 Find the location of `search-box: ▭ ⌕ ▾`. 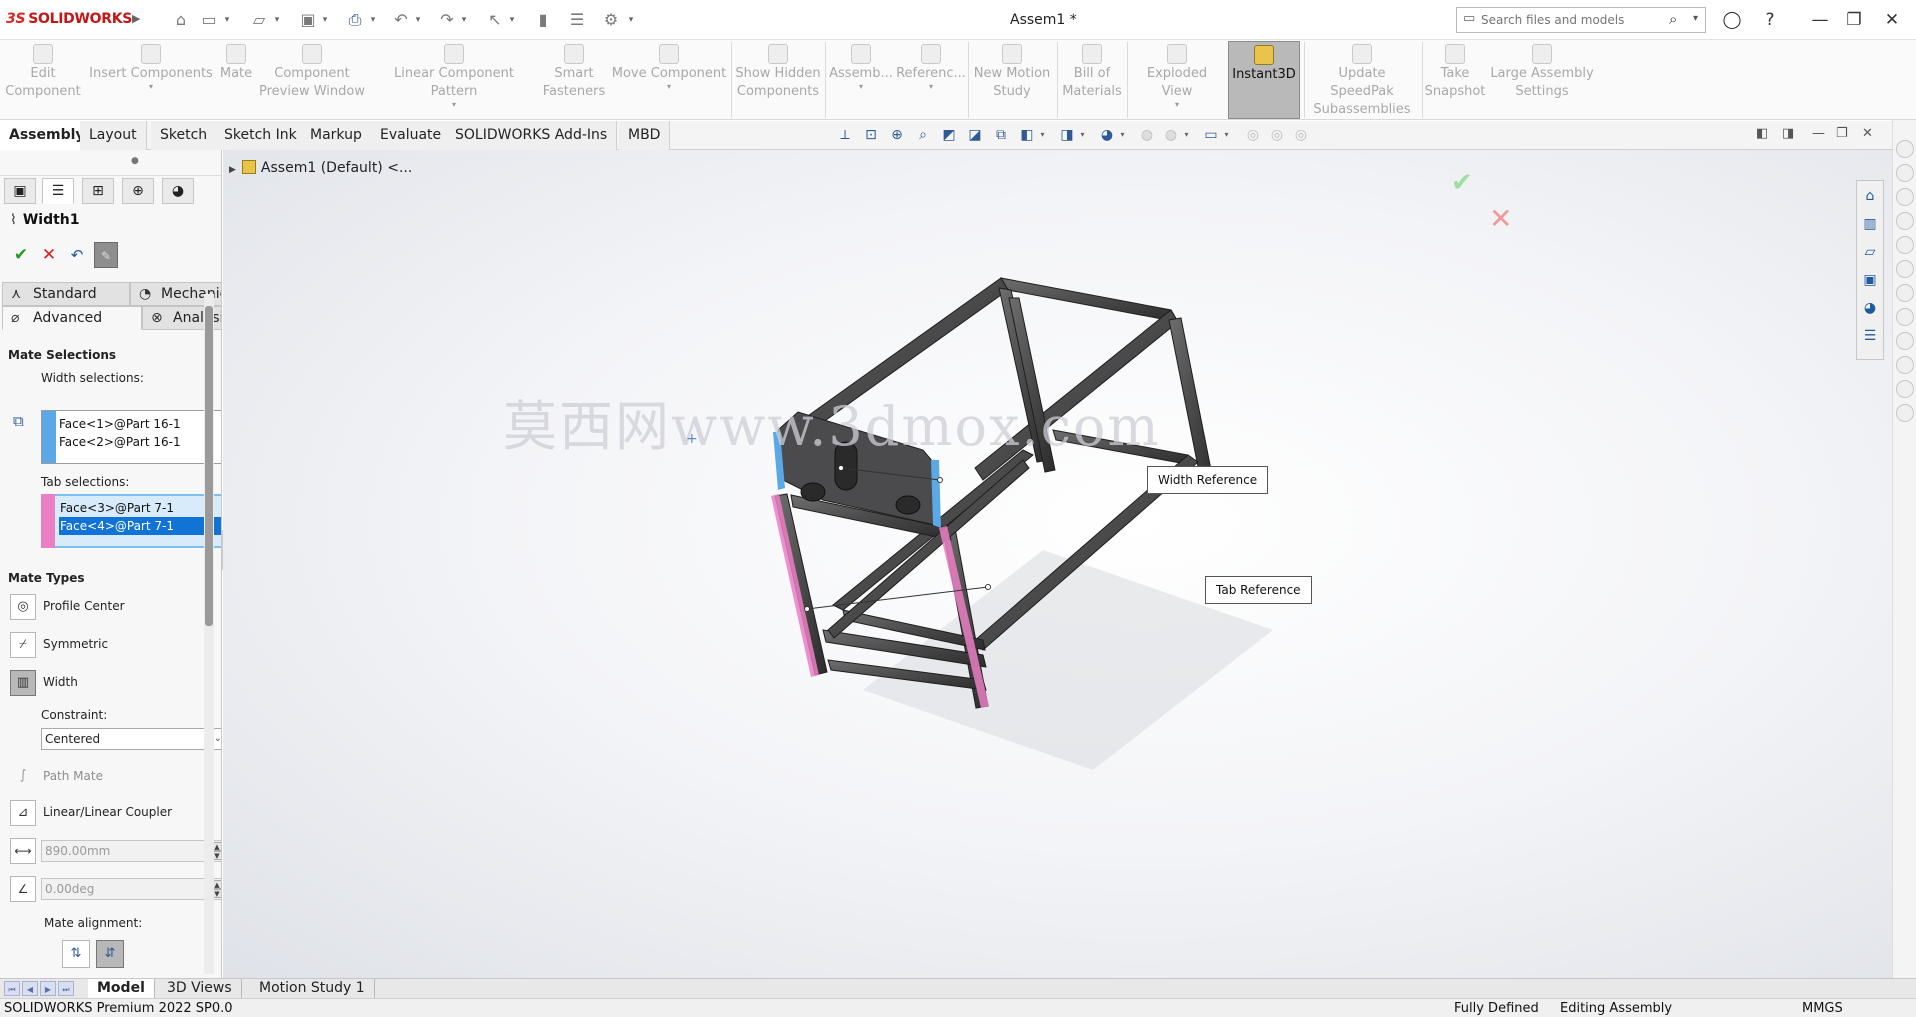

search-box: ▭ ⌕ ▾ is located at coordinates (1581, 20).